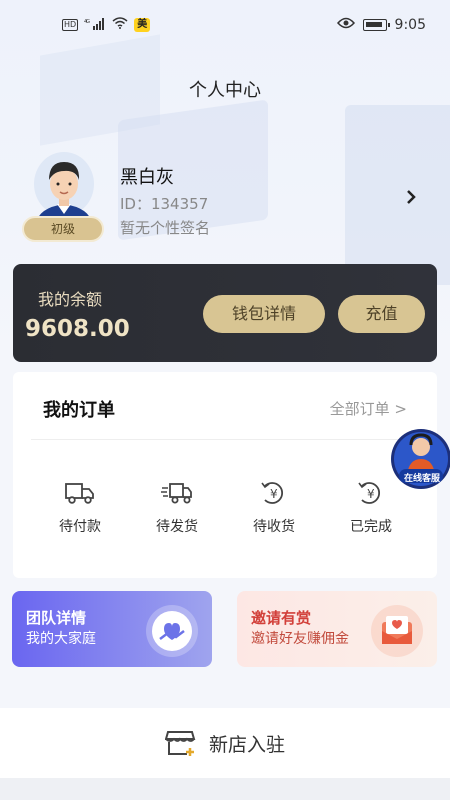 This screenshot has height=800, width=450. I want to click on wallet-details-button: 钱包详情, so click(264, 314).